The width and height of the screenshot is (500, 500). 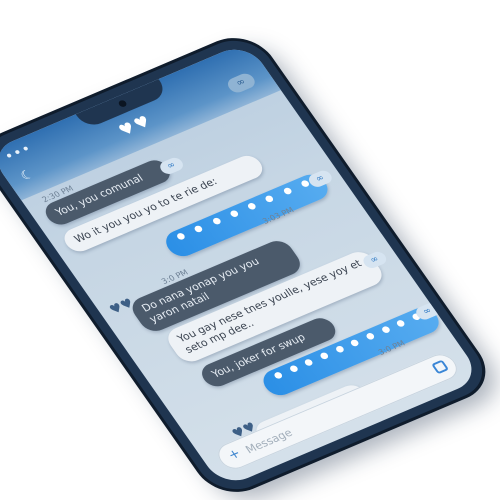 What do you see at coordinates (234, 454) in the screenshot?
I see `plus-icon: +` at bounding box center [234, 454].